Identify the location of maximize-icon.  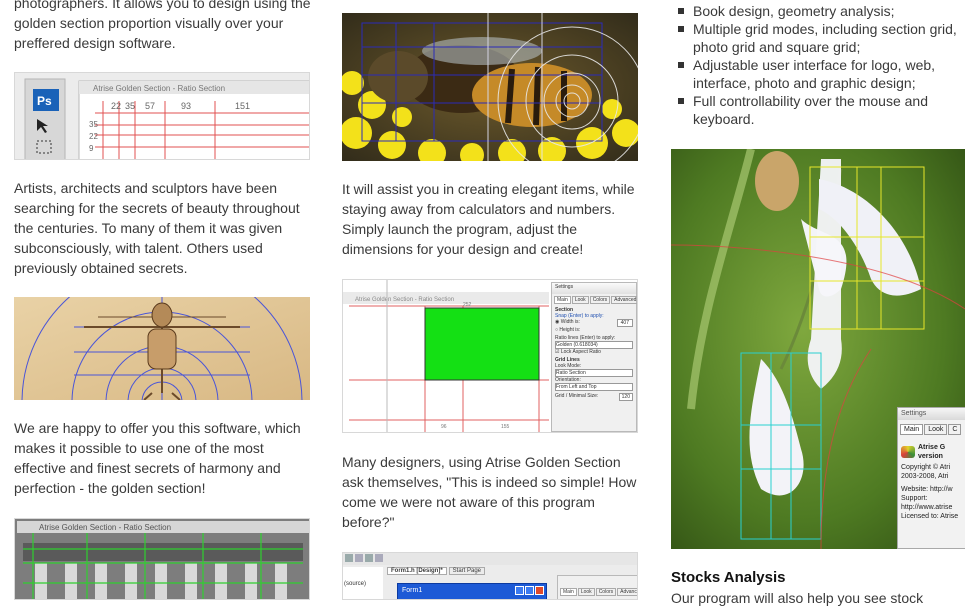
(529, 590).